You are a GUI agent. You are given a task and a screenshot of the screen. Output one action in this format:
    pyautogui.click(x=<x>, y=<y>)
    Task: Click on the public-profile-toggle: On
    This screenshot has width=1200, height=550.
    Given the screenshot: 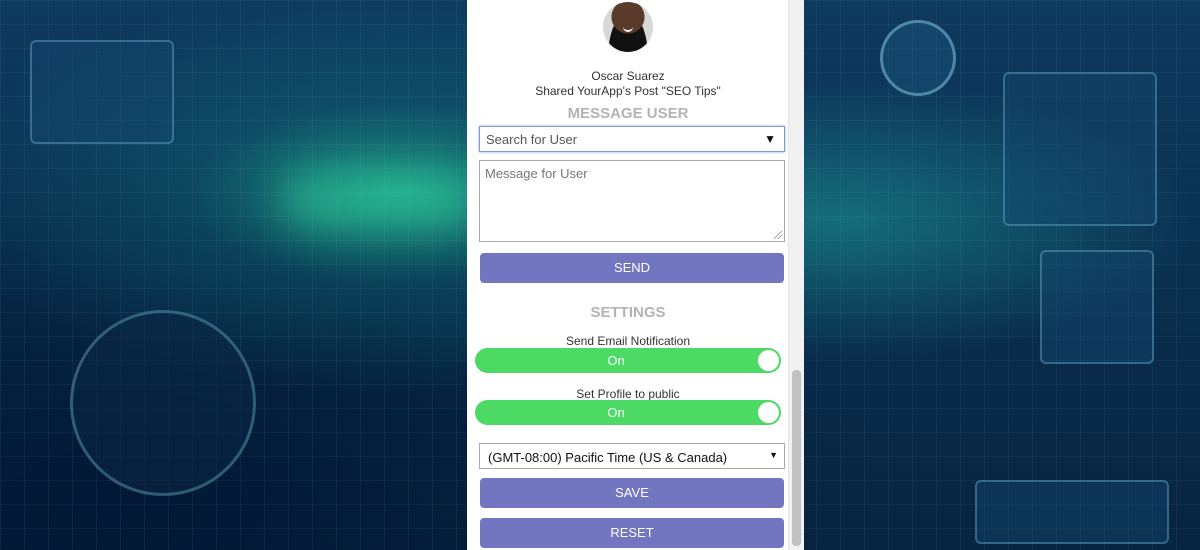 What is the action you would take?
    pyautogui.click(x=628, y=412)
    